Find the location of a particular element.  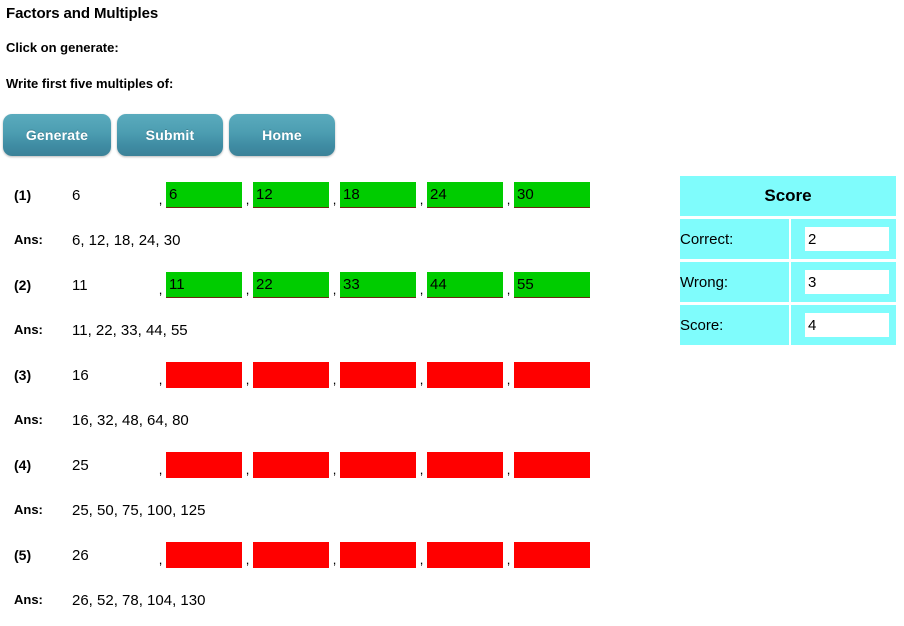

question-base-number: 11 is located at coordinates (80, 285).